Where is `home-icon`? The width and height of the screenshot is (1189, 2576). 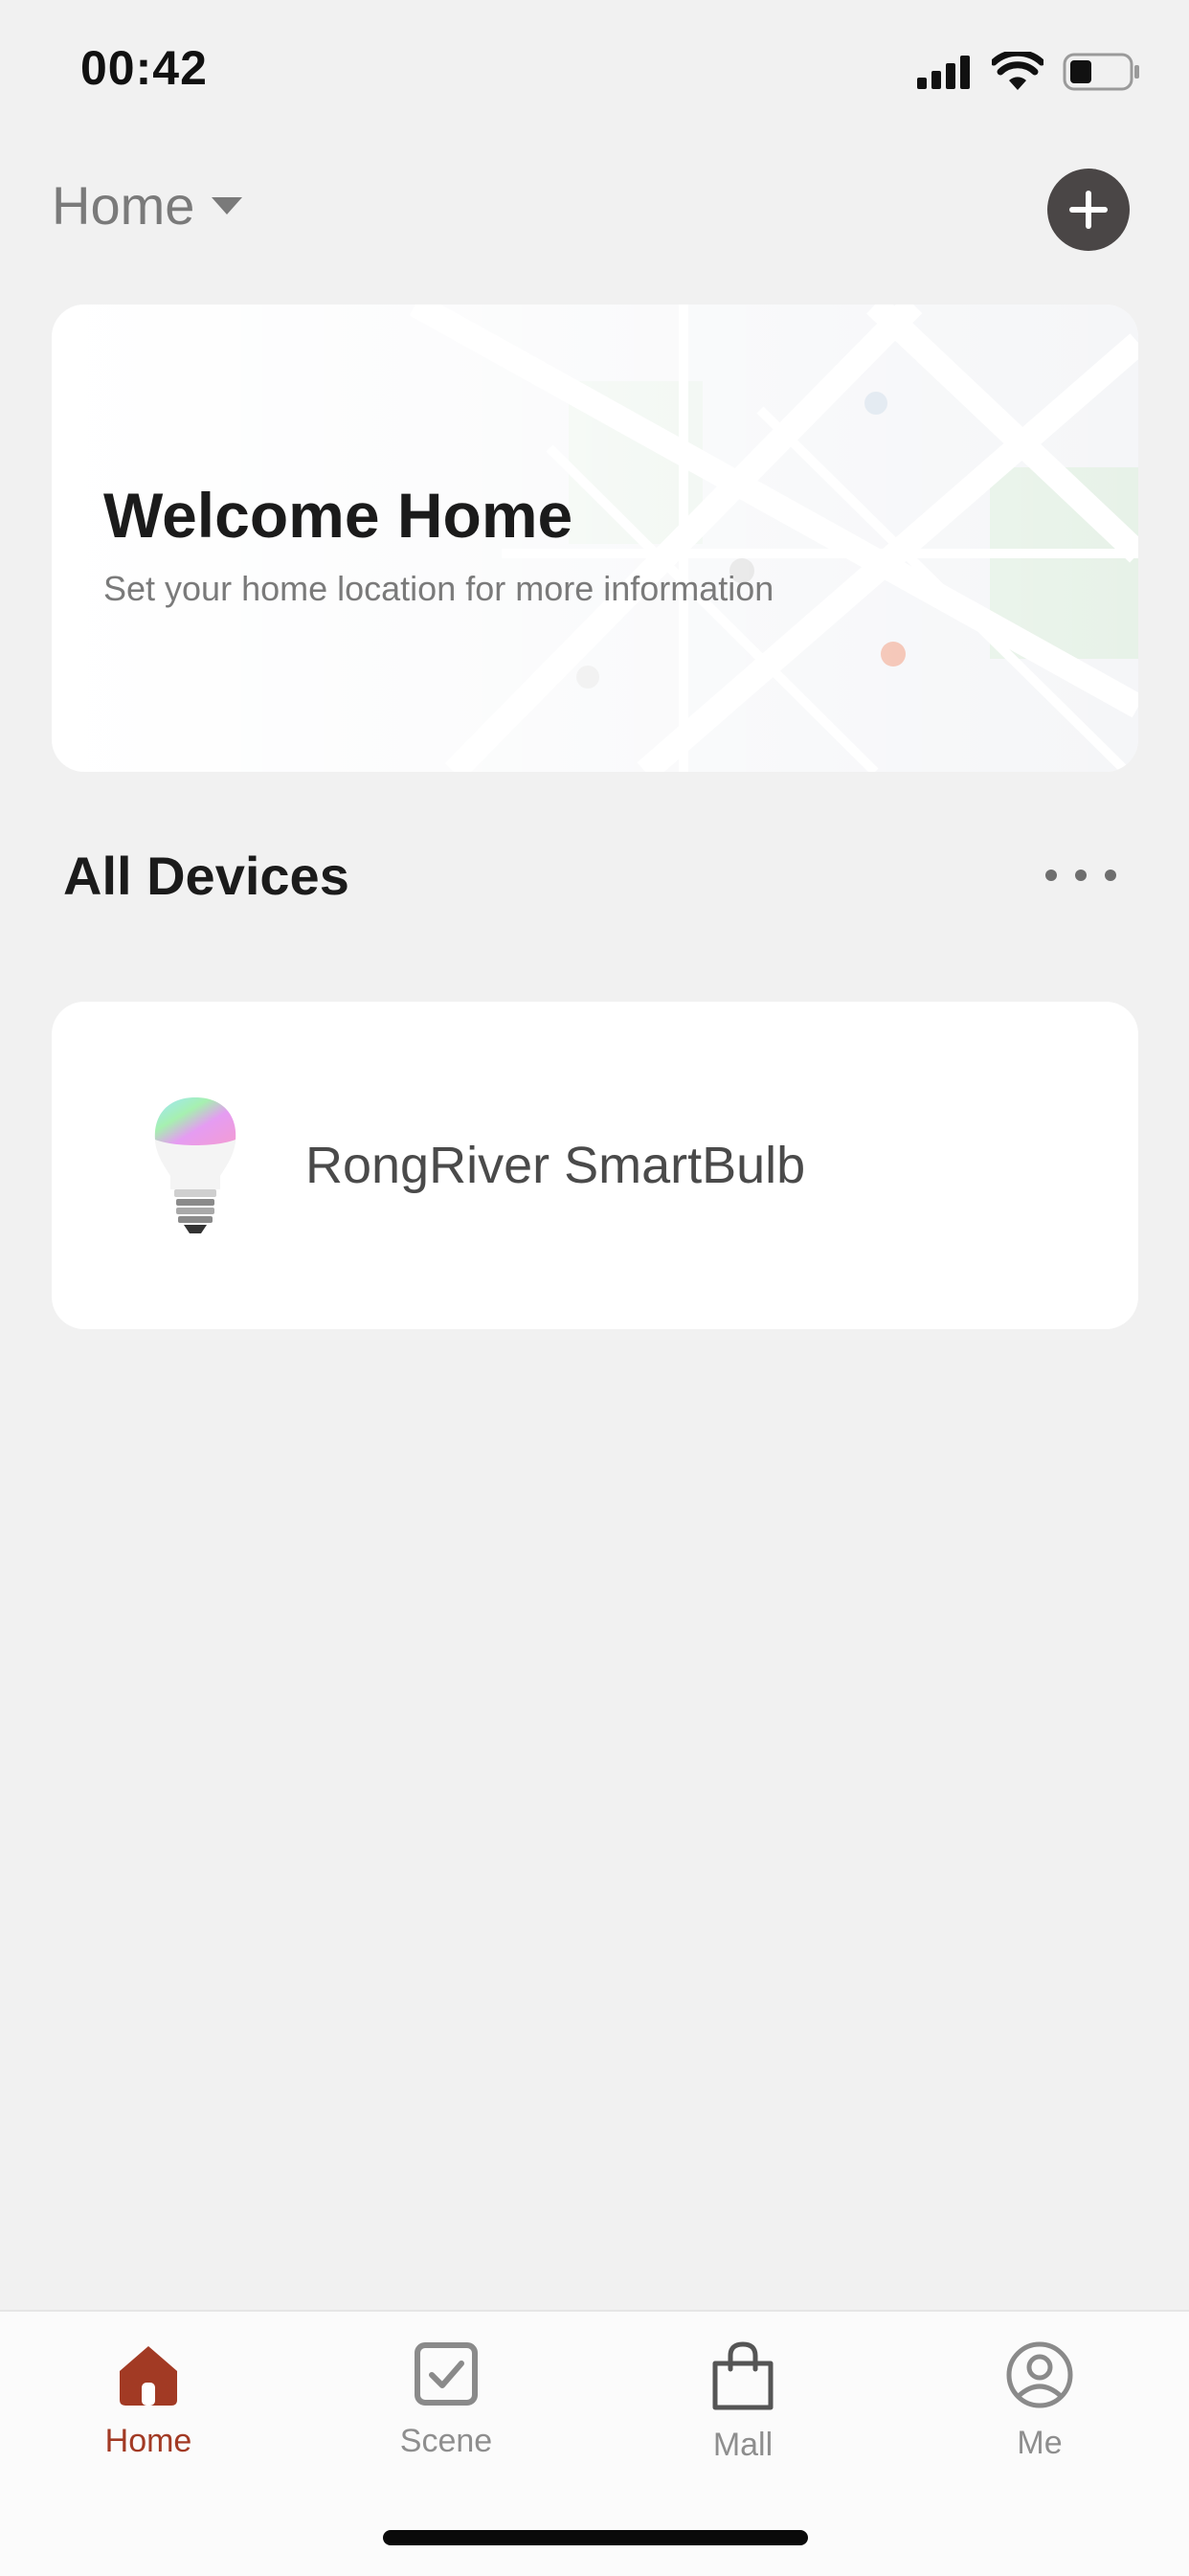
home-icon is located at coordinates (148, 2376).